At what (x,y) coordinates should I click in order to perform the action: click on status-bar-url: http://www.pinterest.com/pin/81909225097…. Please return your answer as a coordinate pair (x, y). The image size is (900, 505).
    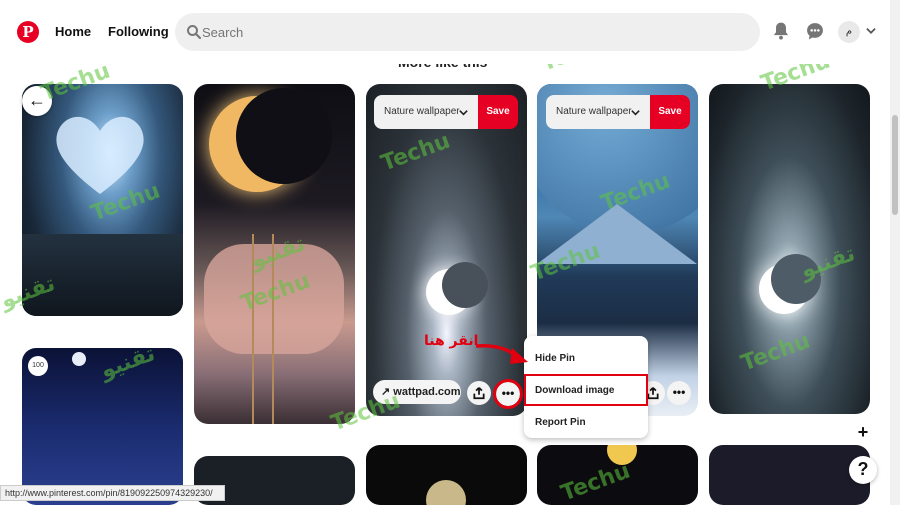
    Looking at the image, I should click on (112, 493).